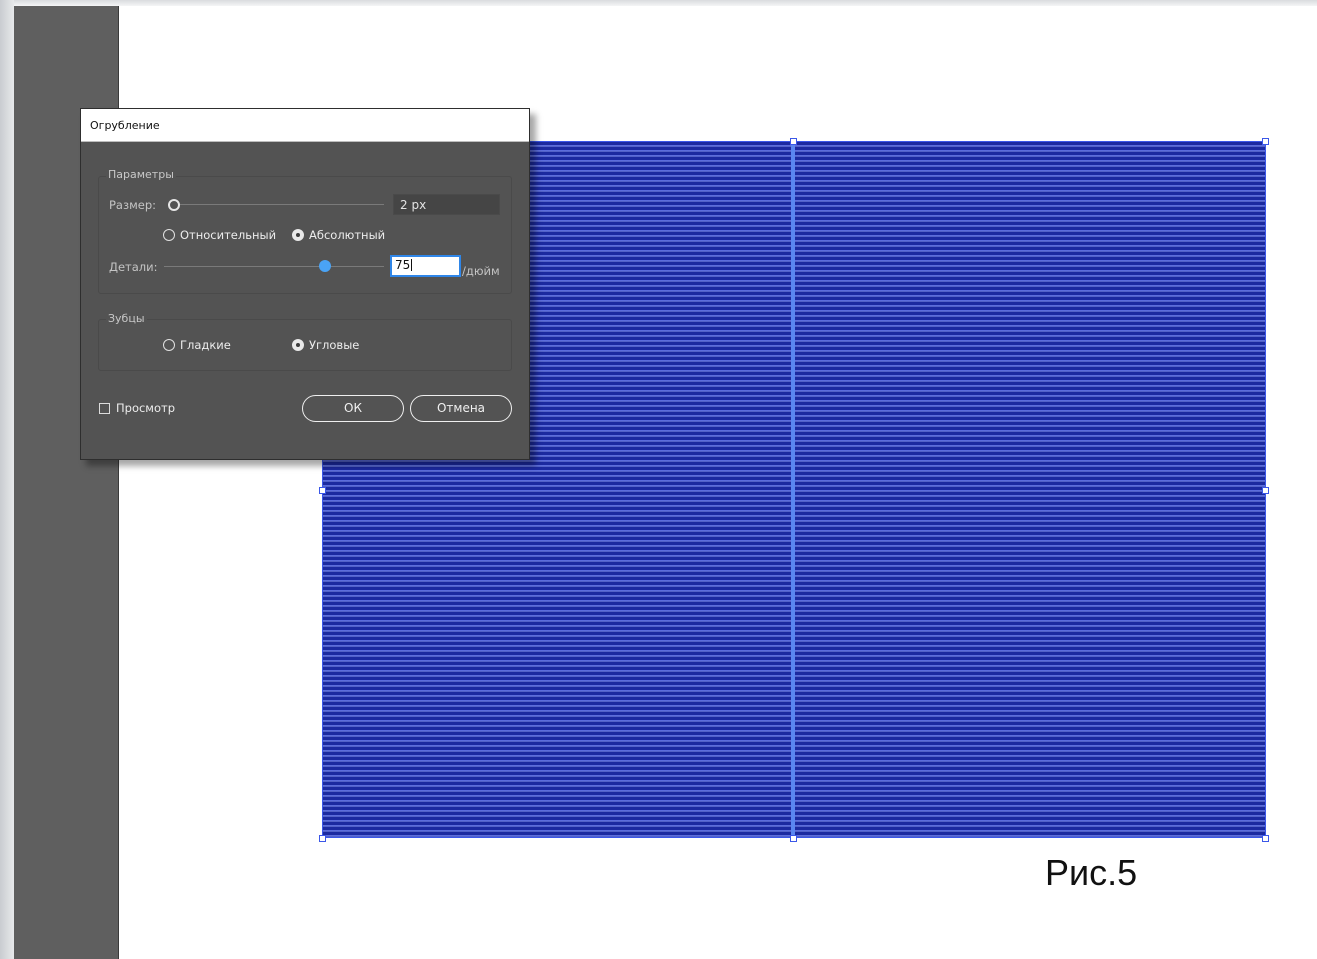 The height and width of the screenshot is (959, 1317). What do you see at coordinates (104, 408) in the screenshot?
I see `preview-checkbox` at bounding box center [104, 408].